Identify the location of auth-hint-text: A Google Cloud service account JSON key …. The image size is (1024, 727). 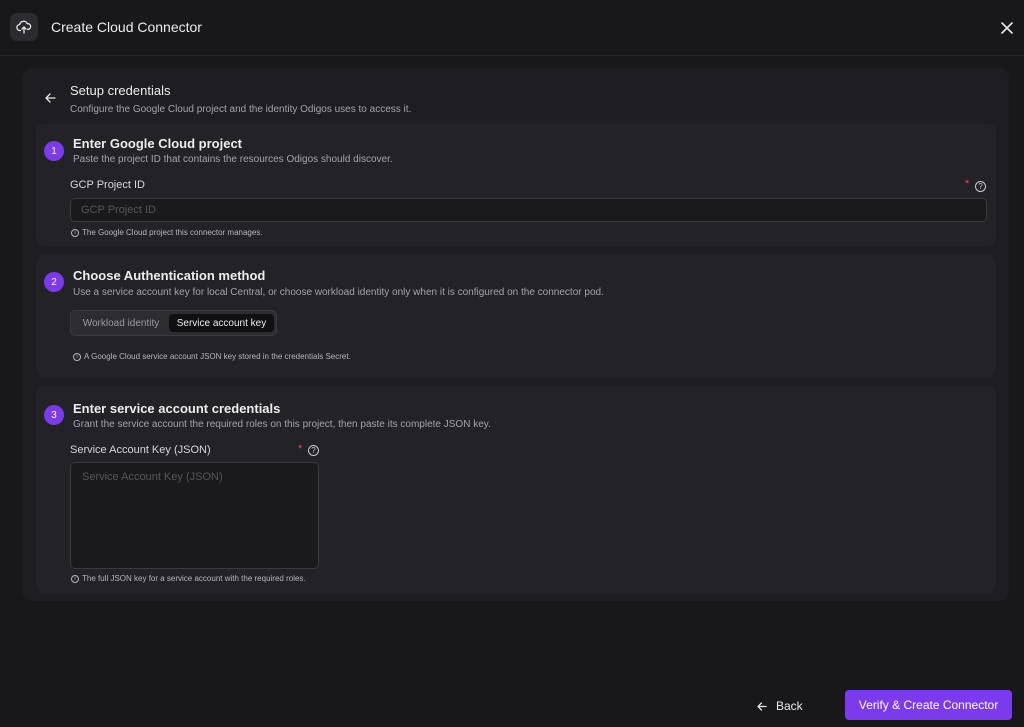
(217, 356).